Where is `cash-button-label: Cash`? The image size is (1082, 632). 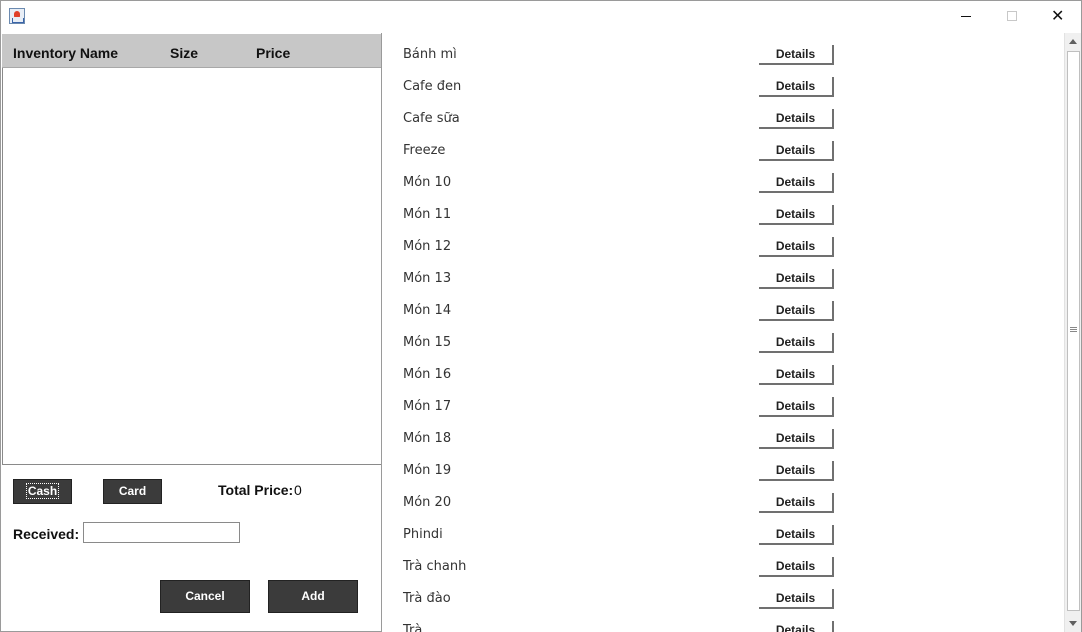 cash-button-label: Cash is located at coordinates (42, 491).